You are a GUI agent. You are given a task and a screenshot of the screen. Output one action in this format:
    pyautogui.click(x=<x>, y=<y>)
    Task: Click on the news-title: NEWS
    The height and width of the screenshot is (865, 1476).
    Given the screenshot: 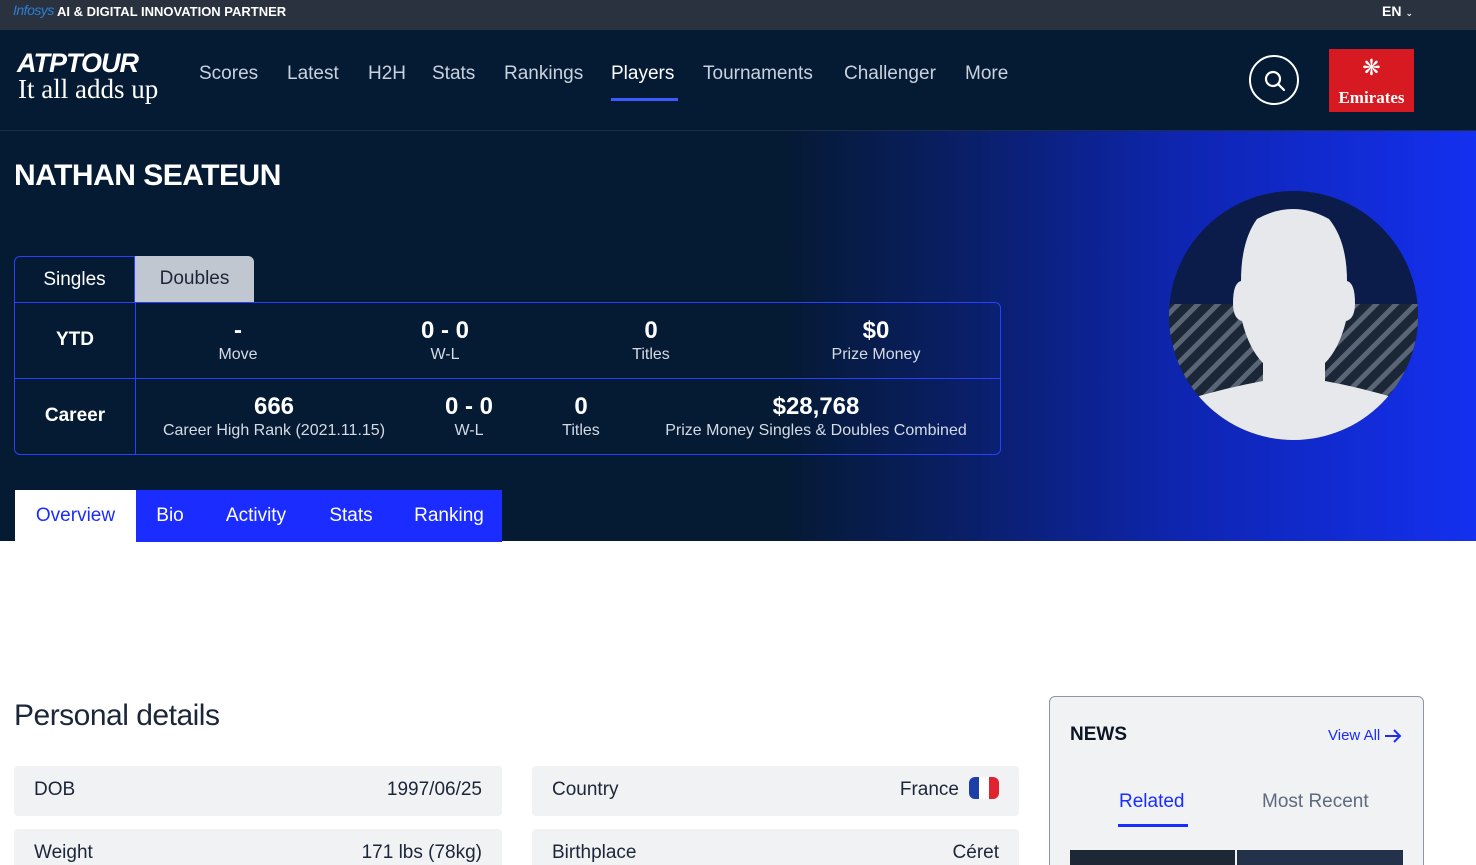 What is the action you would take?
    pyautogui.click(x=1098, y=734)
    